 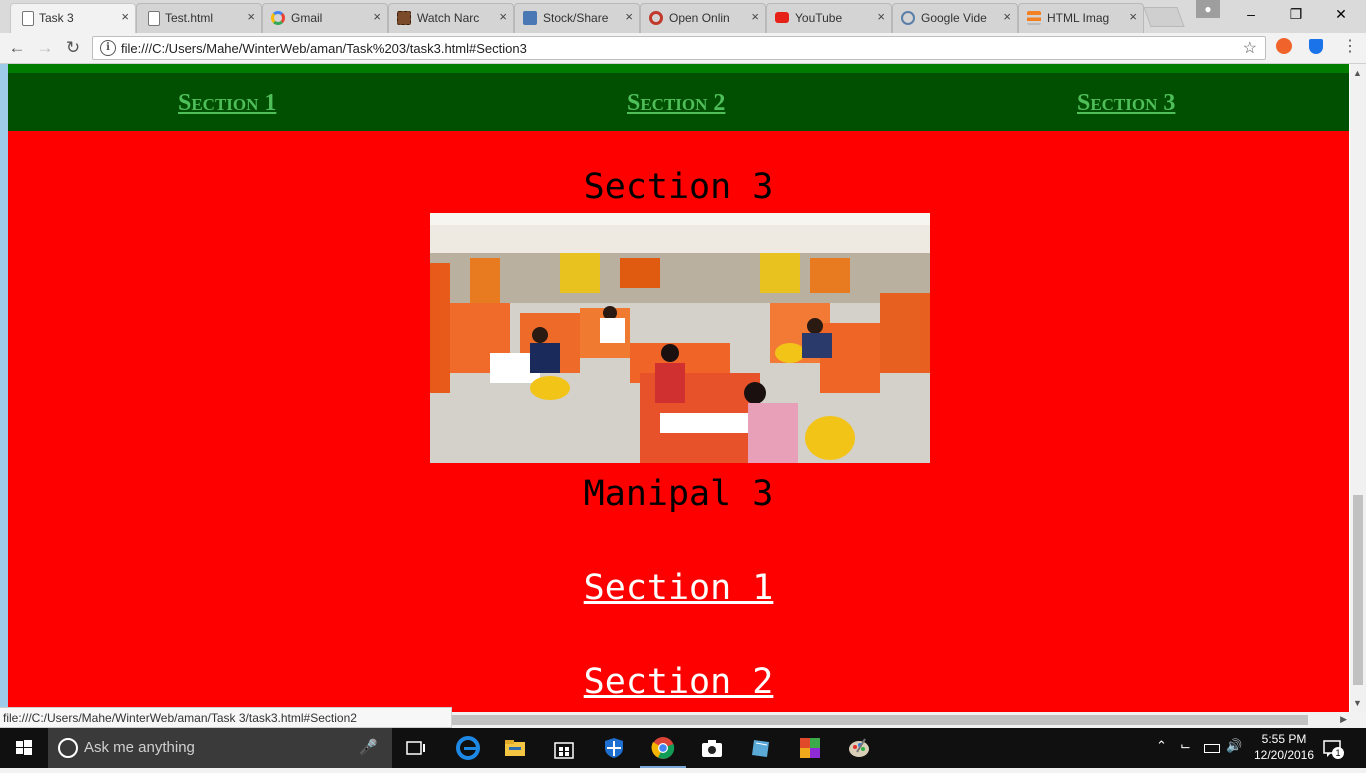 What do you see at coordinates (220, 748) in the screenshot?
I see `cortana-search: Ask me anything 🎤` at bounding box center [220, 748].